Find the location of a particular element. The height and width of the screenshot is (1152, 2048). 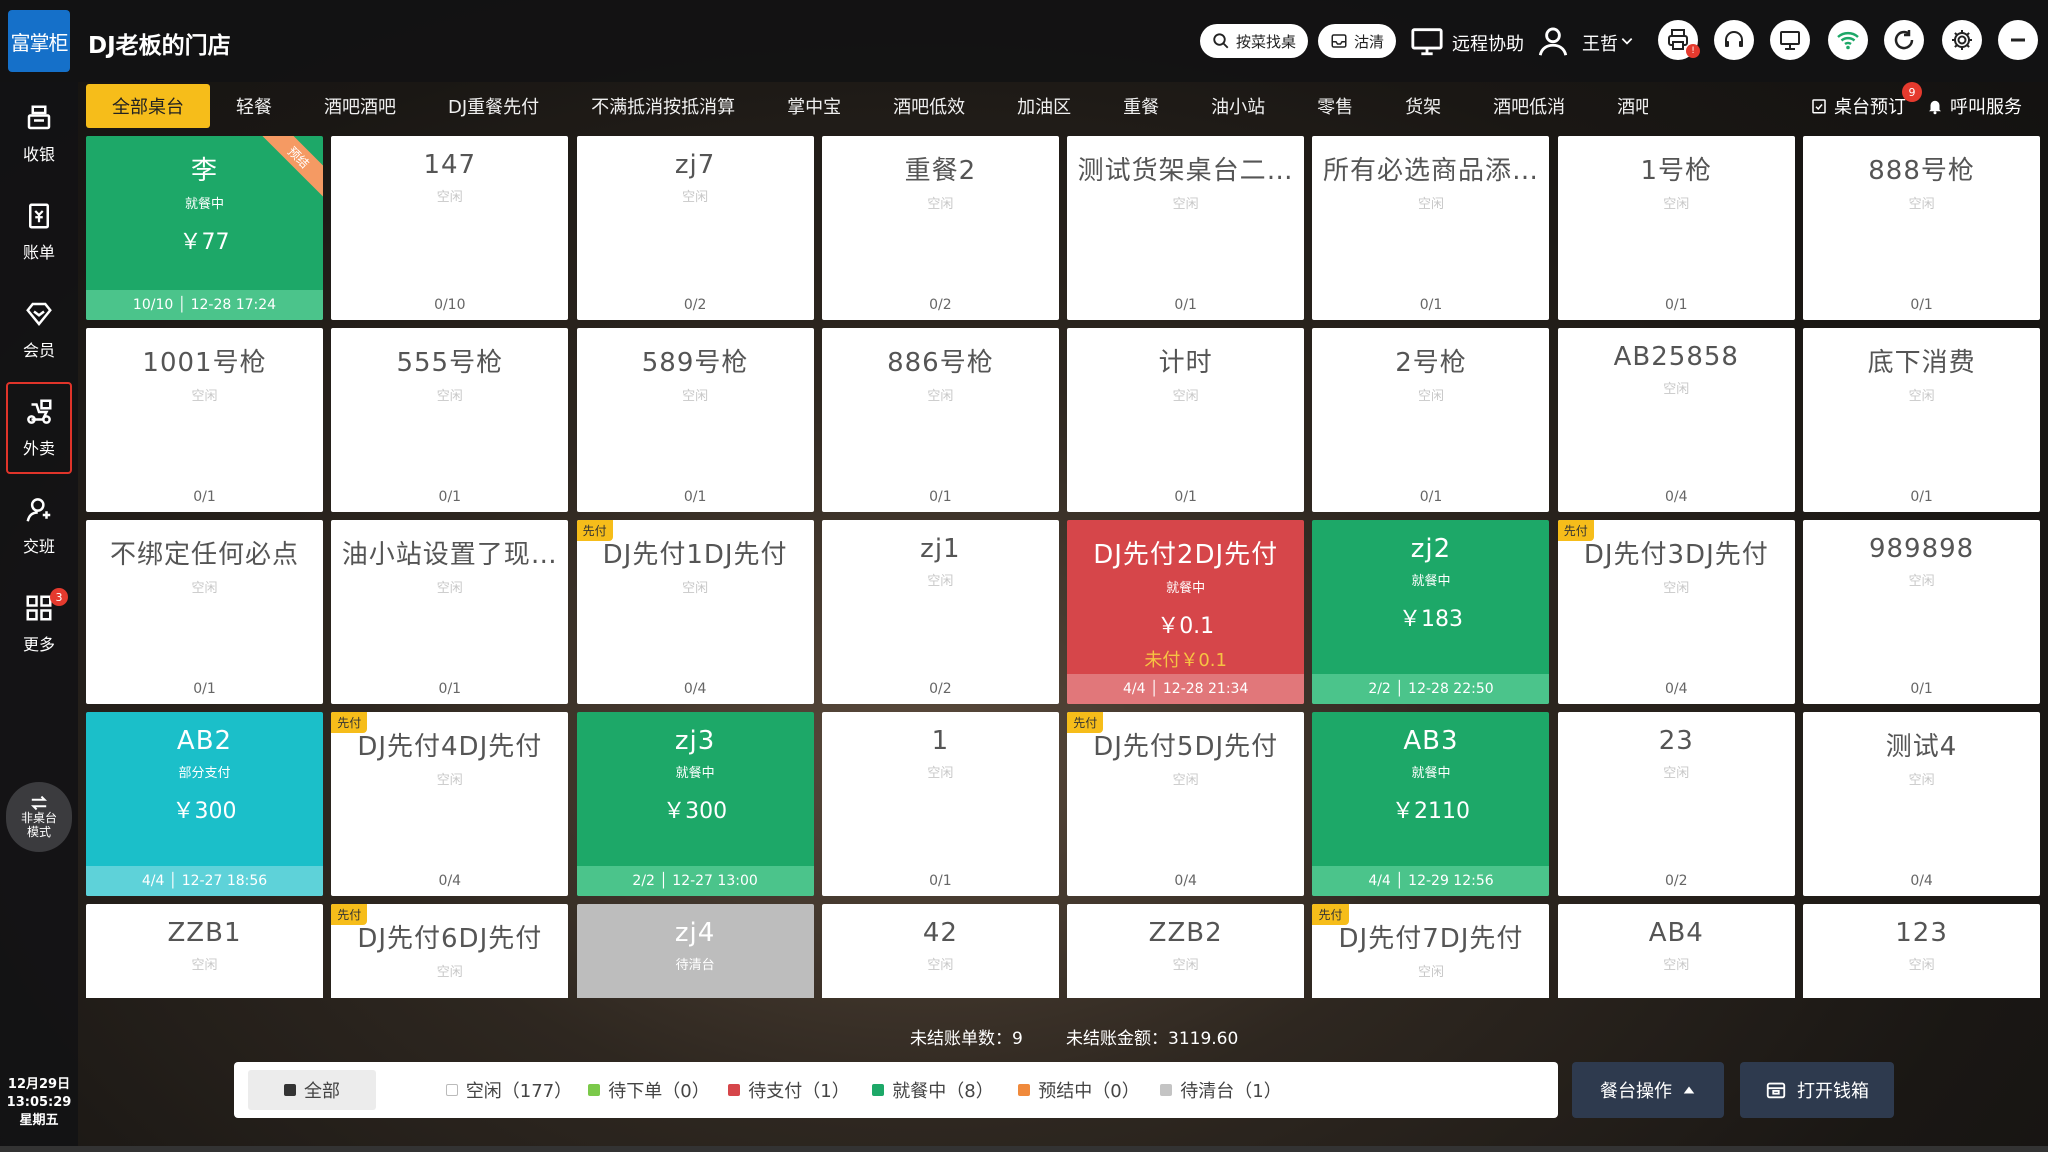

store-name: DJ老板的门店 is located at coordinates (159, 46).